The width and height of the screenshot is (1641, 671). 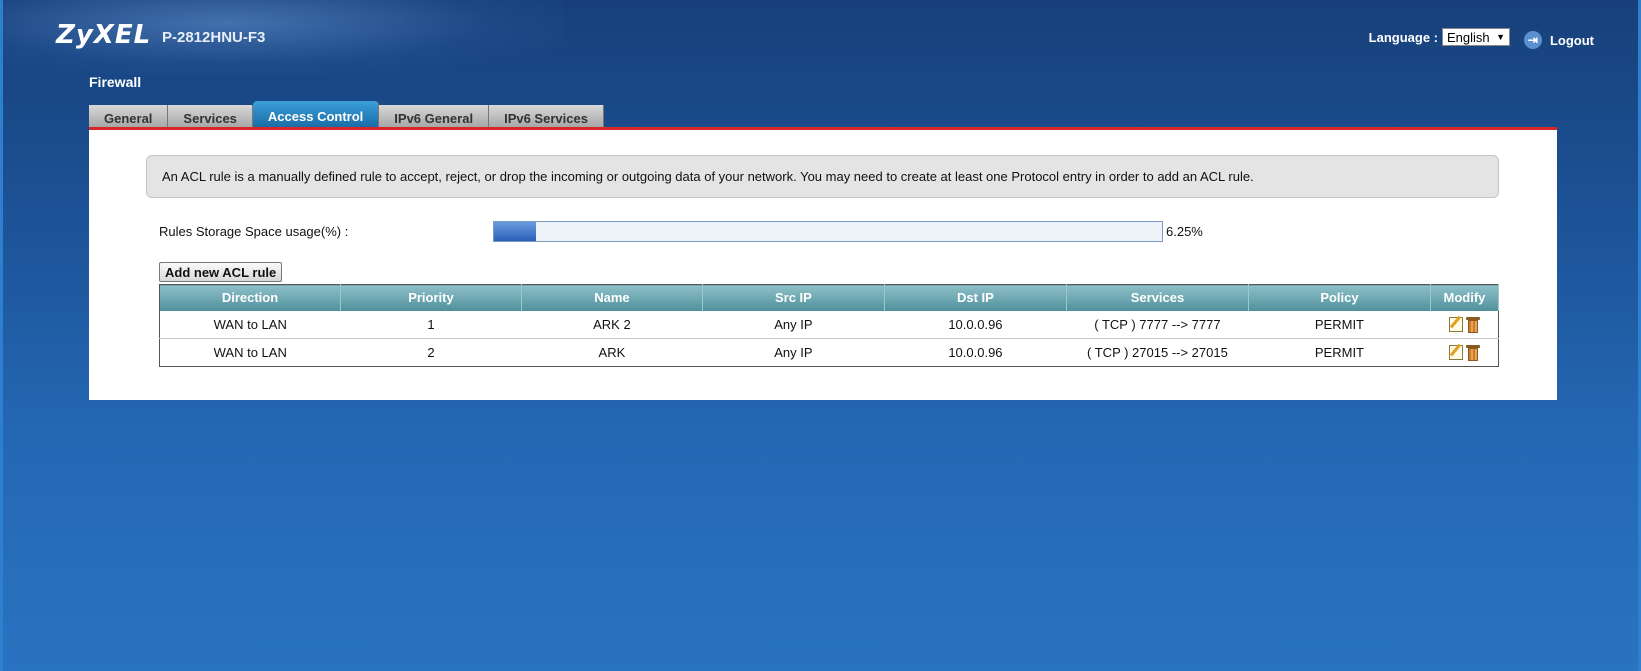 I want to click on usage-progress-fill, so click(x=515, y=231).